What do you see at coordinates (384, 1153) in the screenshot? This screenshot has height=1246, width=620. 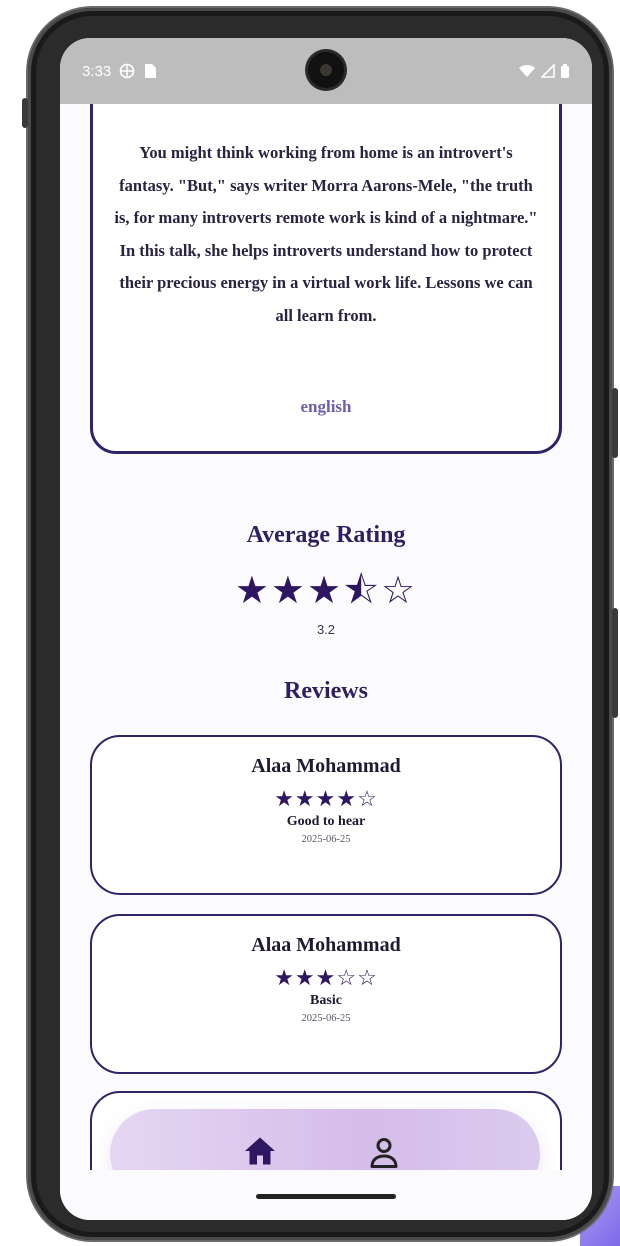 I see `profile-icon` at bounding box center [384, 1153].